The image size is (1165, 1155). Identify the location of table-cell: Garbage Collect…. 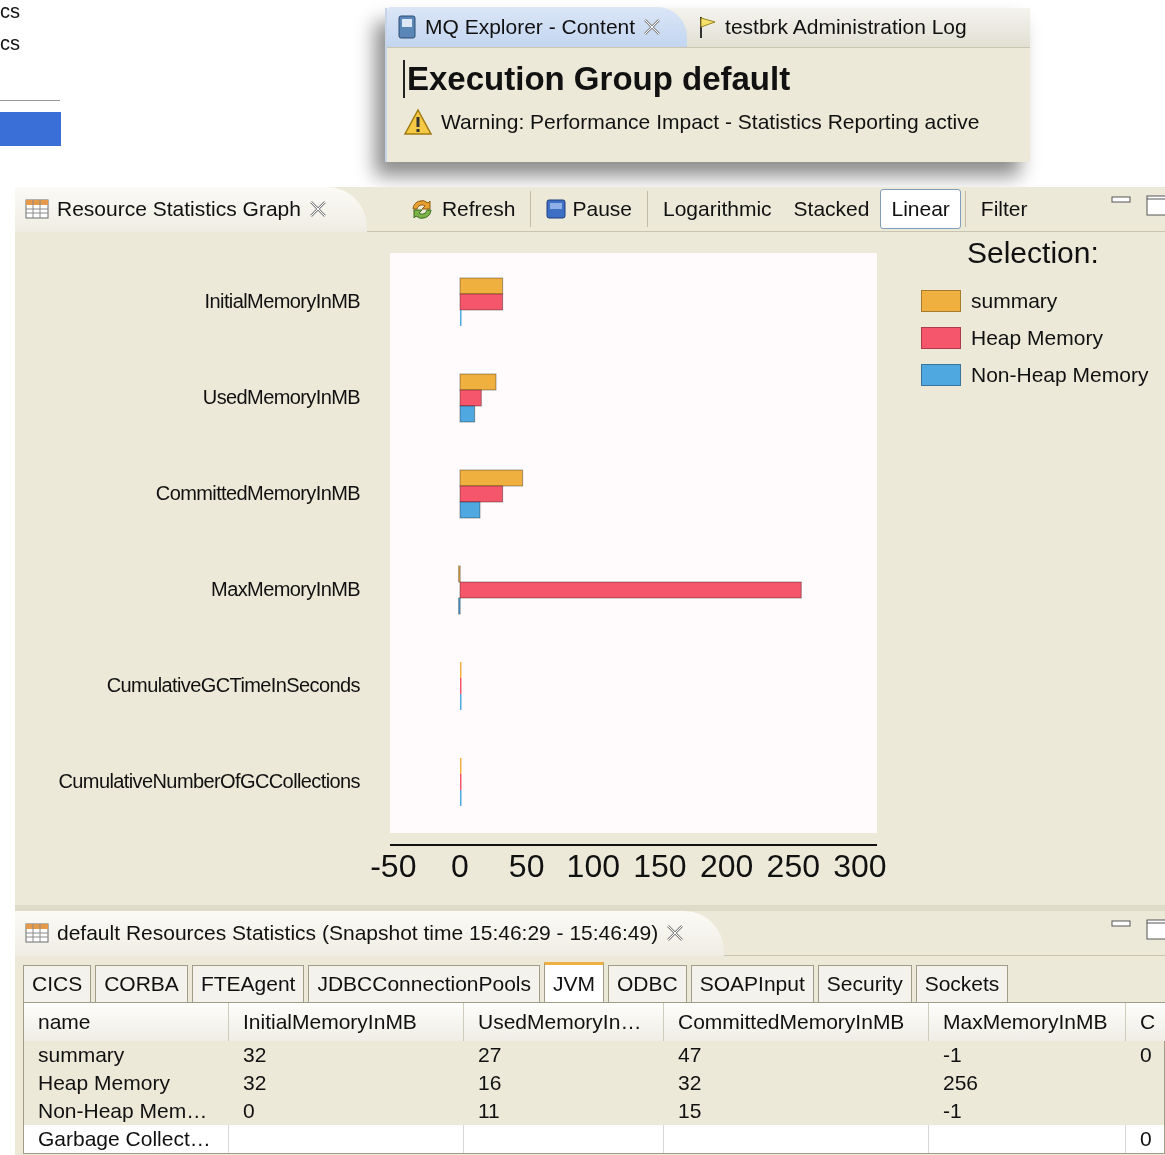
(126, 1139).